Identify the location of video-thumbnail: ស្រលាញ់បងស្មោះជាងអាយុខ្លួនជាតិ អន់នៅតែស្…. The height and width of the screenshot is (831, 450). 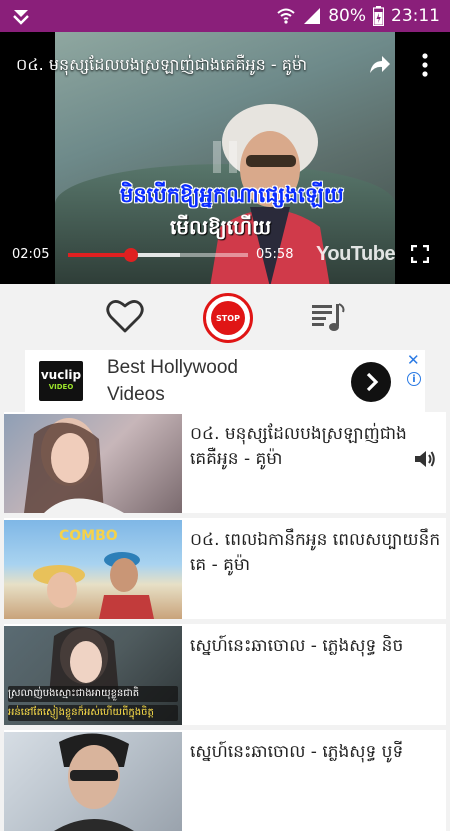
(93, 675).